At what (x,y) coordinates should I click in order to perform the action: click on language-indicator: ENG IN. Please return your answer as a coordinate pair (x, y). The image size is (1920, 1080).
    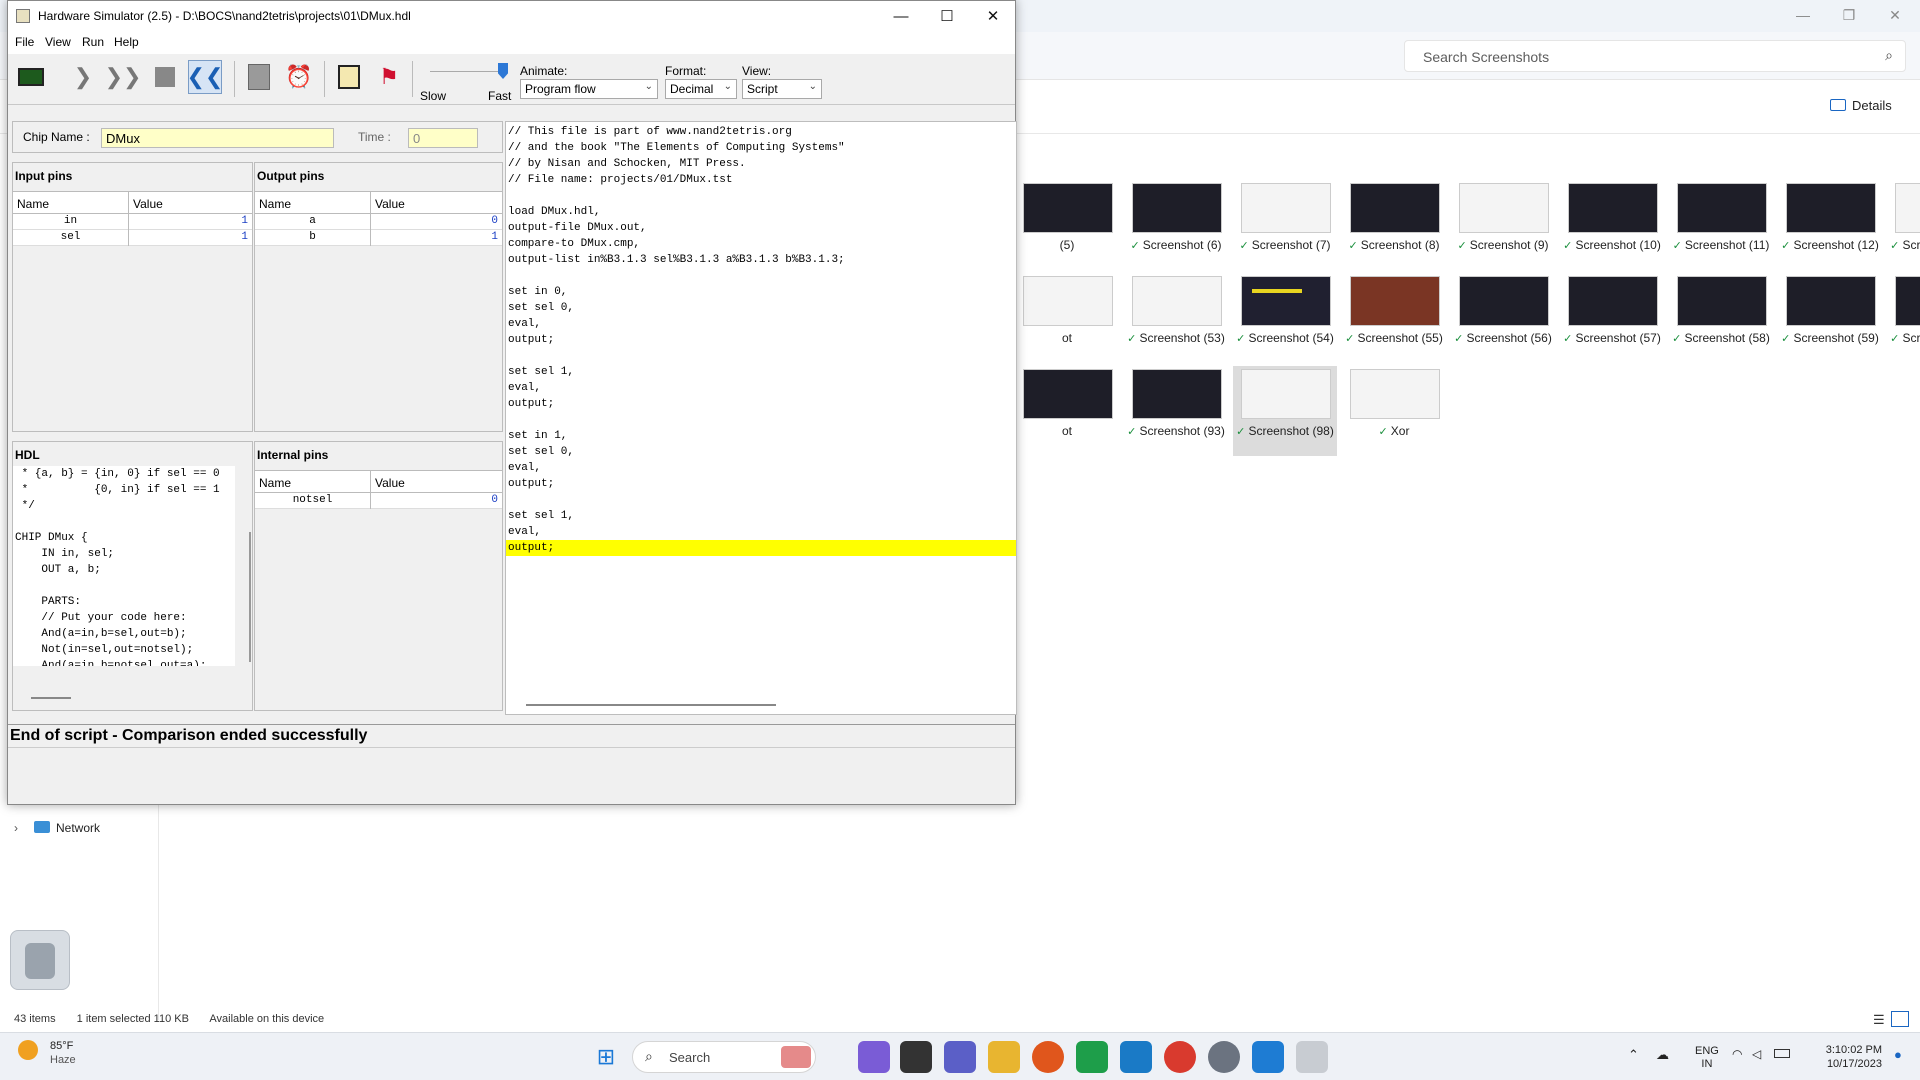
    Looking at the image, I should click on (1707, 1058).